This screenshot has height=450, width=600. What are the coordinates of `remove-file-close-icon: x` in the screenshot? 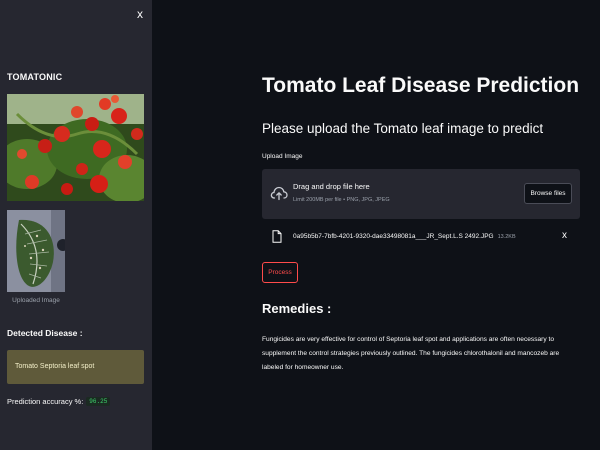 It's located at (564, 235).